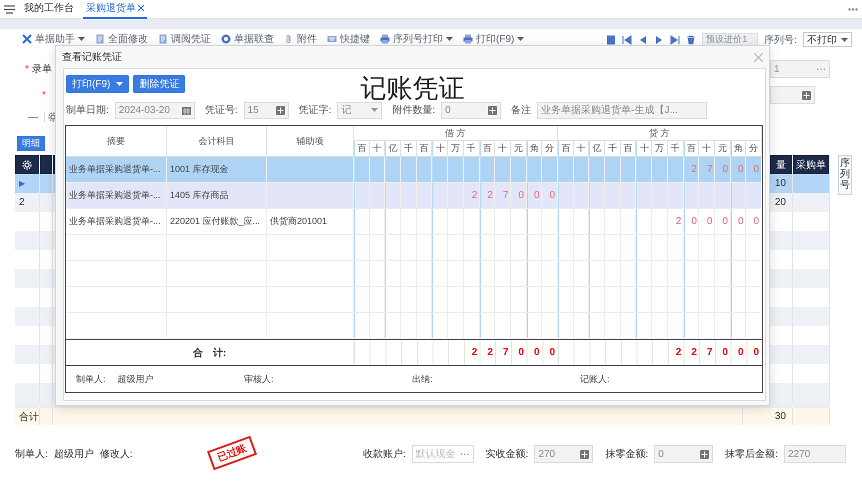  What do you see at coordinates (310, 141) in the screenshot?
I see `column-header: 辅助项` at bounding box center [310, 141].